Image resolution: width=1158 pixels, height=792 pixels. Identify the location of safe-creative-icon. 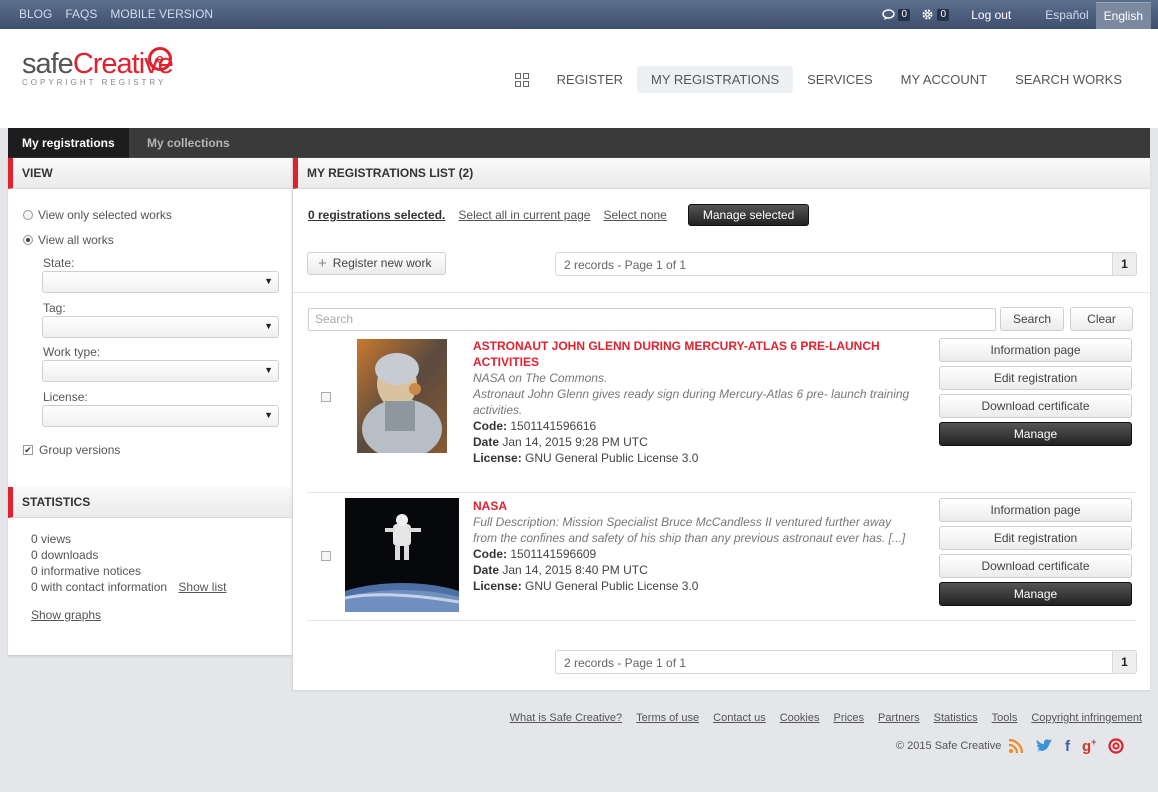
(1116, 746).